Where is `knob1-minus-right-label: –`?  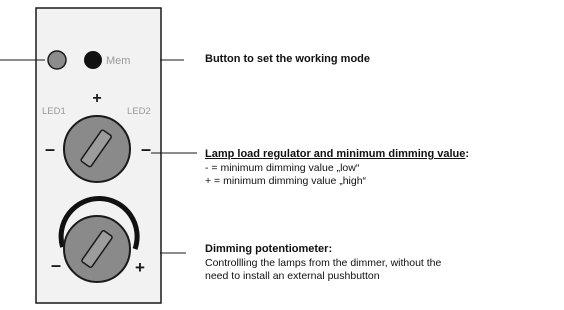
knob1-minus-right-label: – is located at coordinates (146, 149).